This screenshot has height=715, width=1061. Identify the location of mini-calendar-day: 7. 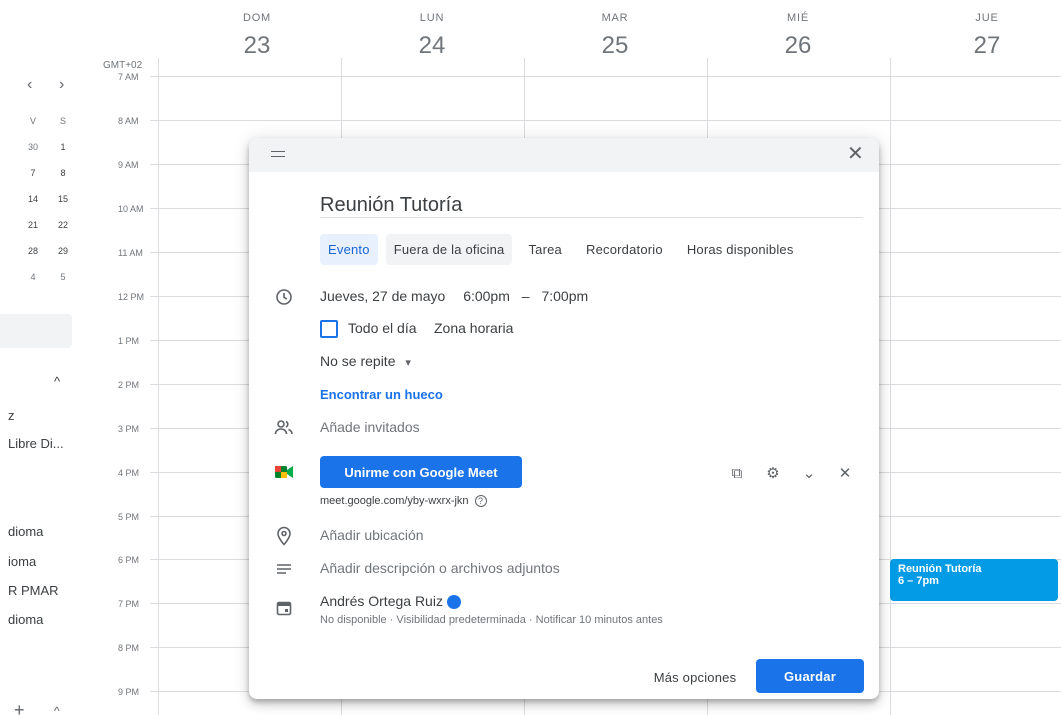
(33, 173).